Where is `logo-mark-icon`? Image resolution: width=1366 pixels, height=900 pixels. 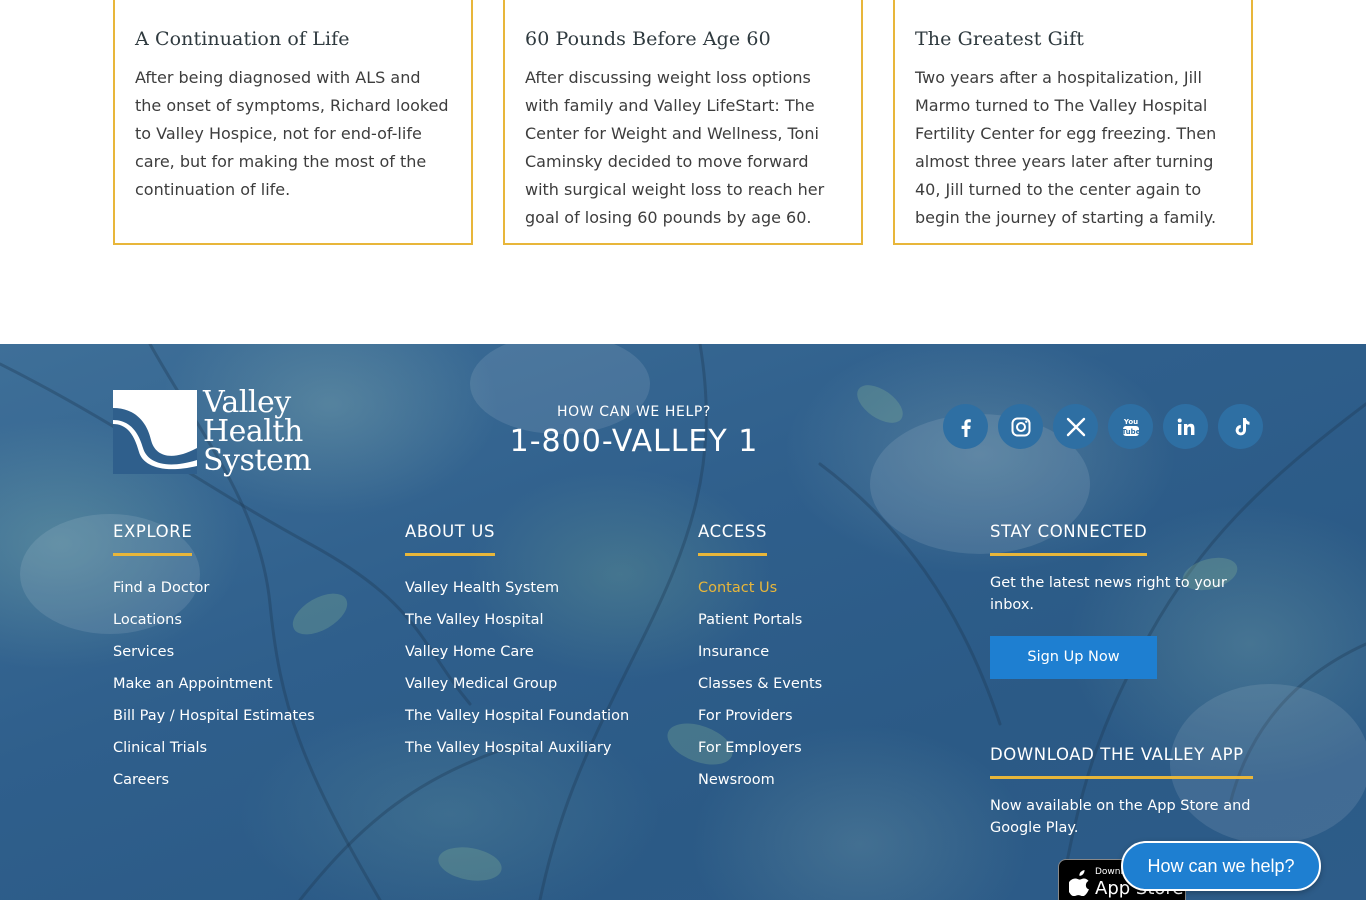
logo-mark-icon is located at coordinates (155, 432).